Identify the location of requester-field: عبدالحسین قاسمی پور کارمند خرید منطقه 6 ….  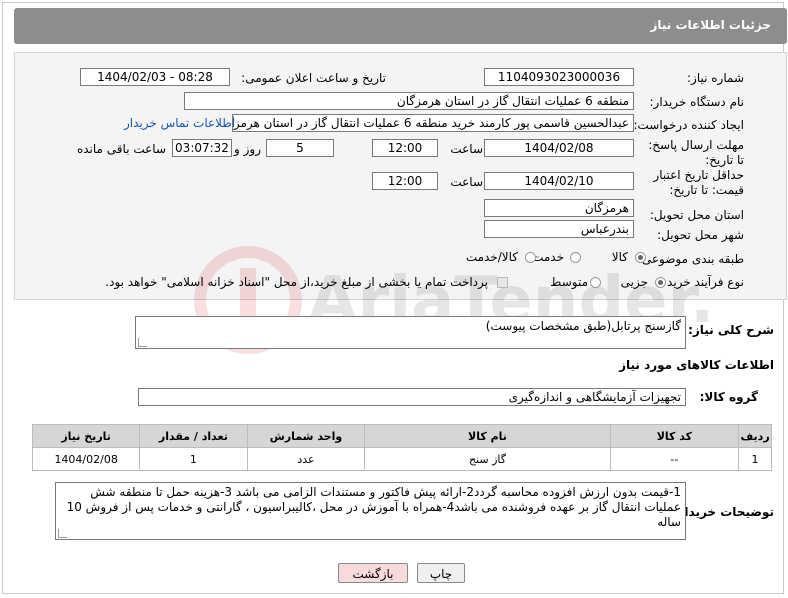
(433, 123).